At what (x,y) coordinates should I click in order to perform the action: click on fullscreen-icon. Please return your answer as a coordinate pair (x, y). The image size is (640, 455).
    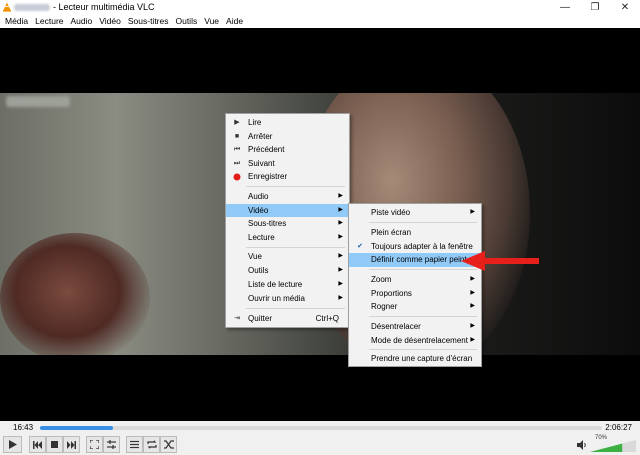
    Looking at the image, I should click on (94, 444).